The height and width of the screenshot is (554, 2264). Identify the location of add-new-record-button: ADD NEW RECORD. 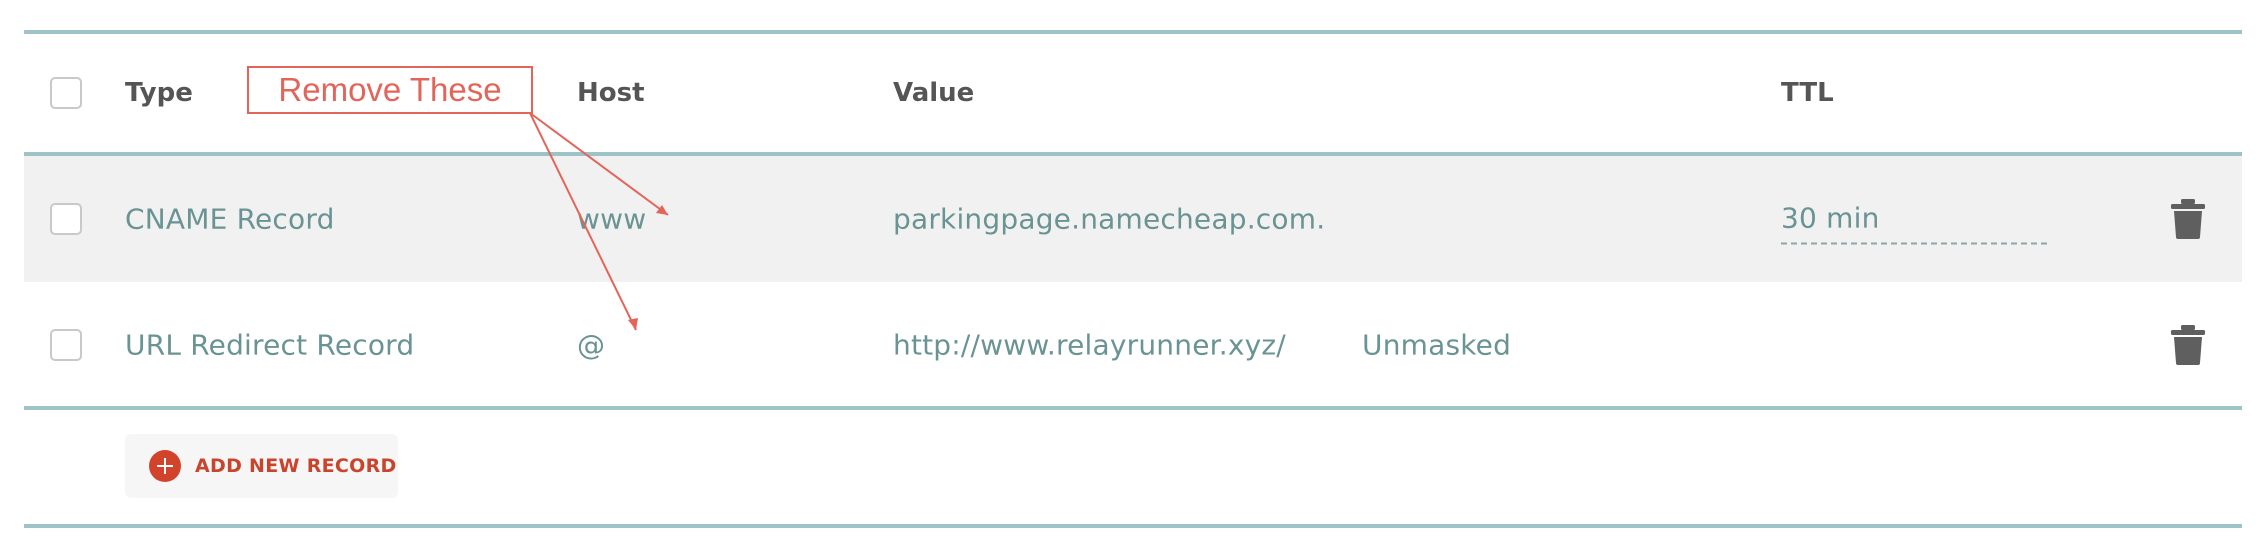
(261, 466).